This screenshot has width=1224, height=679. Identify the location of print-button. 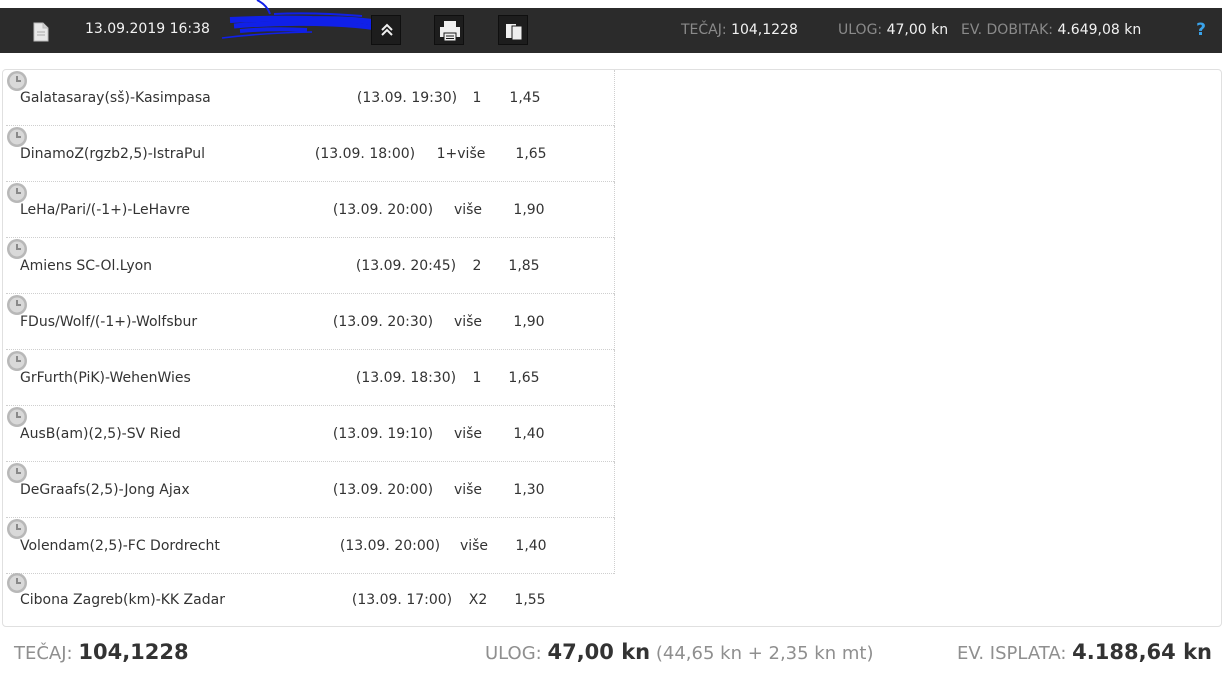
(449, 30).